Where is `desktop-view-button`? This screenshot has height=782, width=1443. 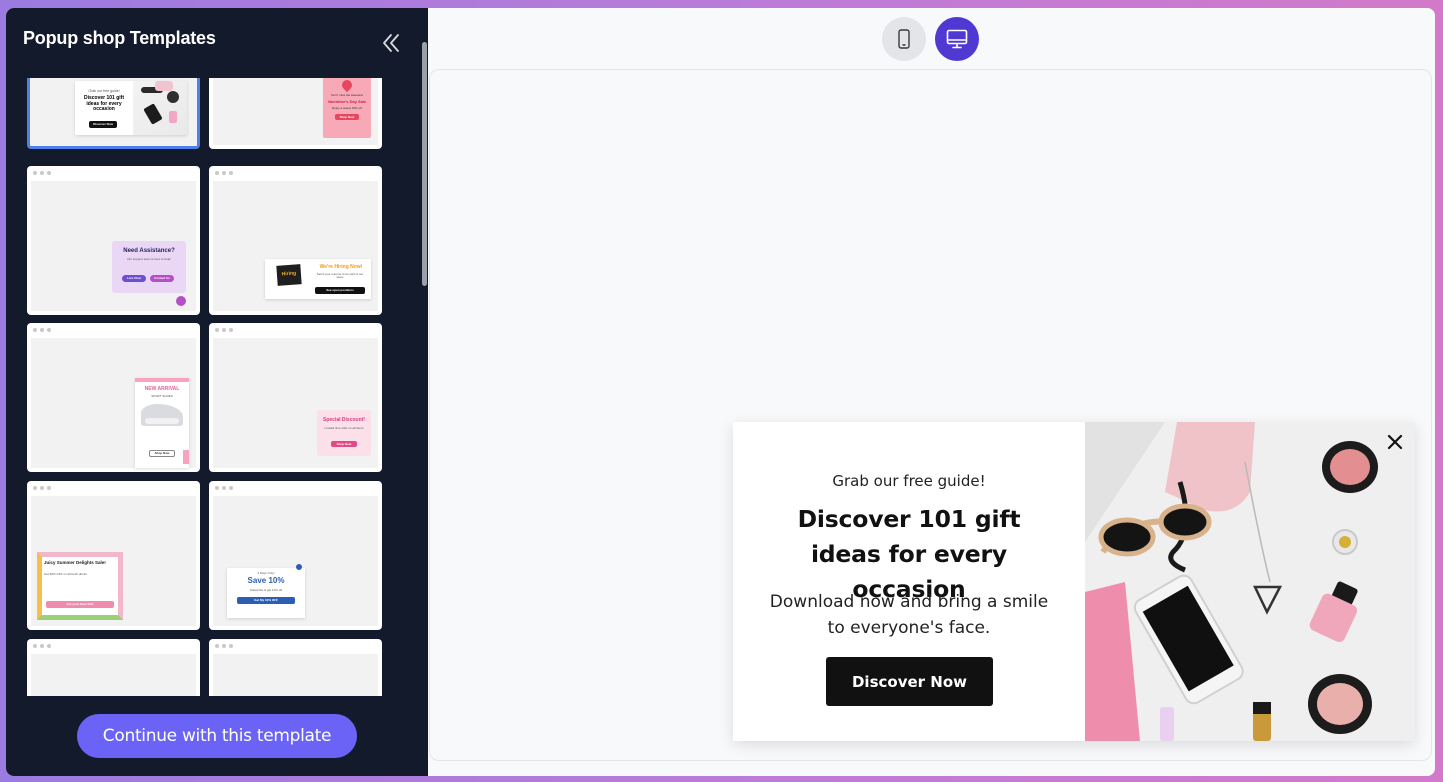 desktop-view-button is located at coordinates (957, 39).